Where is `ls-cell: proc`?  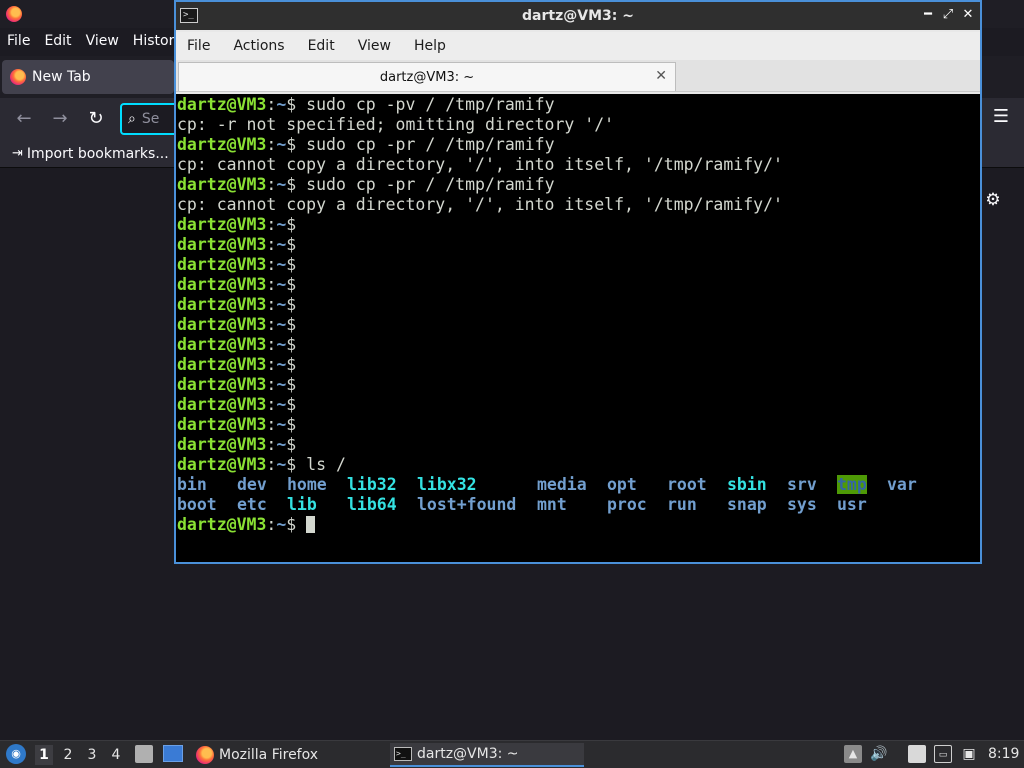 ls-cell: proc is located at coordinates (637, 505).